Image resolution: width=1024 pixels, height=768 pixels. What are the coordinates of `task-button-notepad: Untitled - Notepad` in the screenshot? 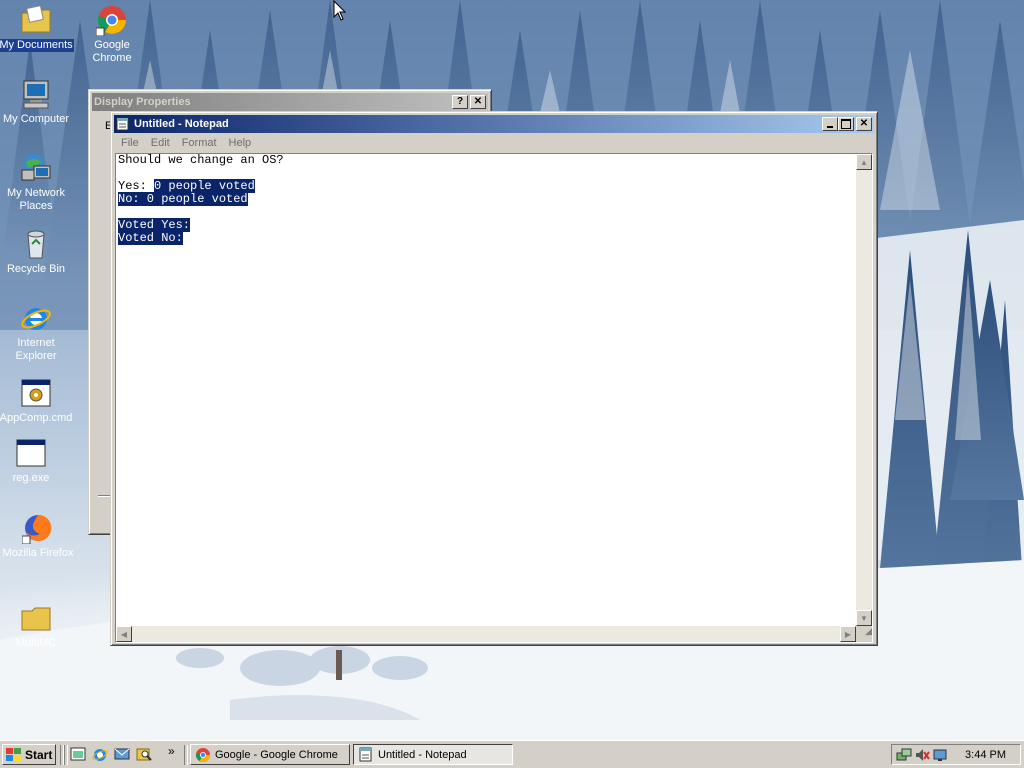 It's located at (433, 754).